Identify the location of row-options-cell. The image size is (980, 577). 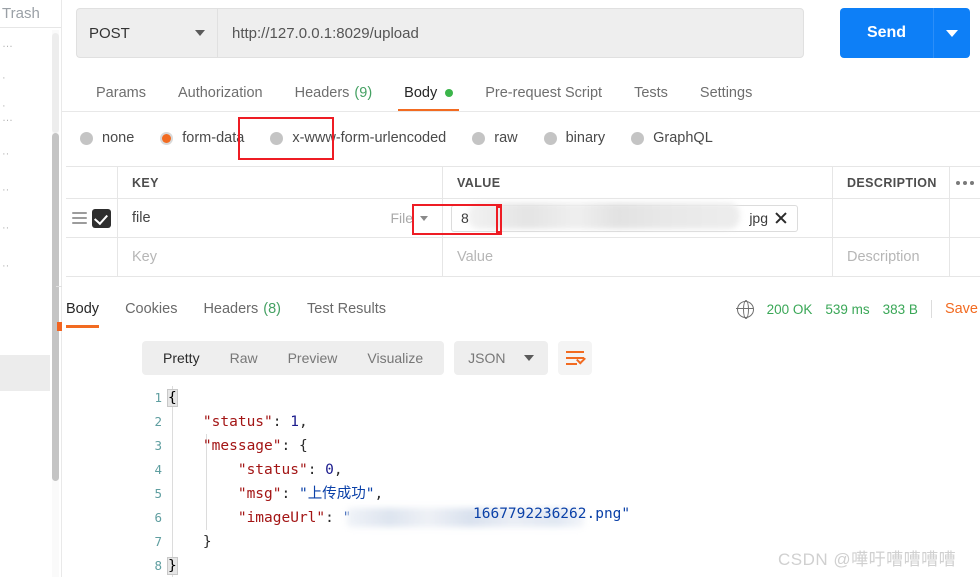
(965, 218).